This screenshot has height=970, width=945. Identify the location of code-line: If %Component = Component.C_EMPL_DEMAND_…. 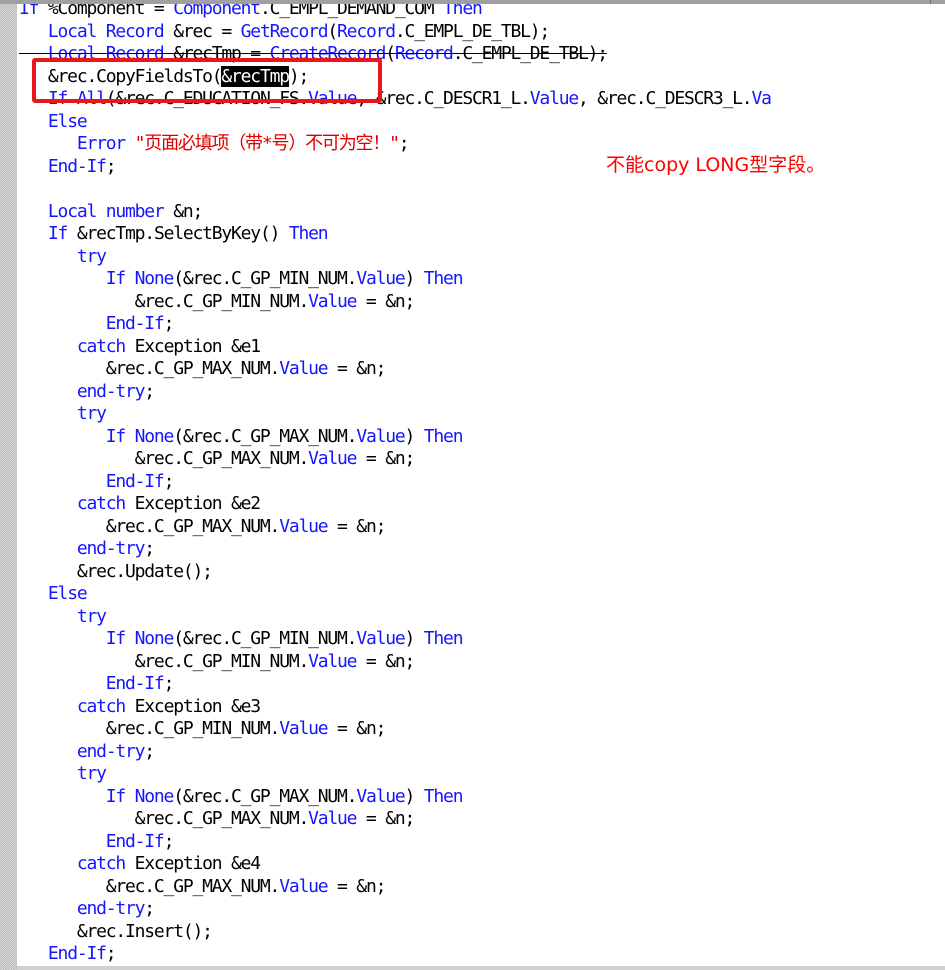
(251, 12).